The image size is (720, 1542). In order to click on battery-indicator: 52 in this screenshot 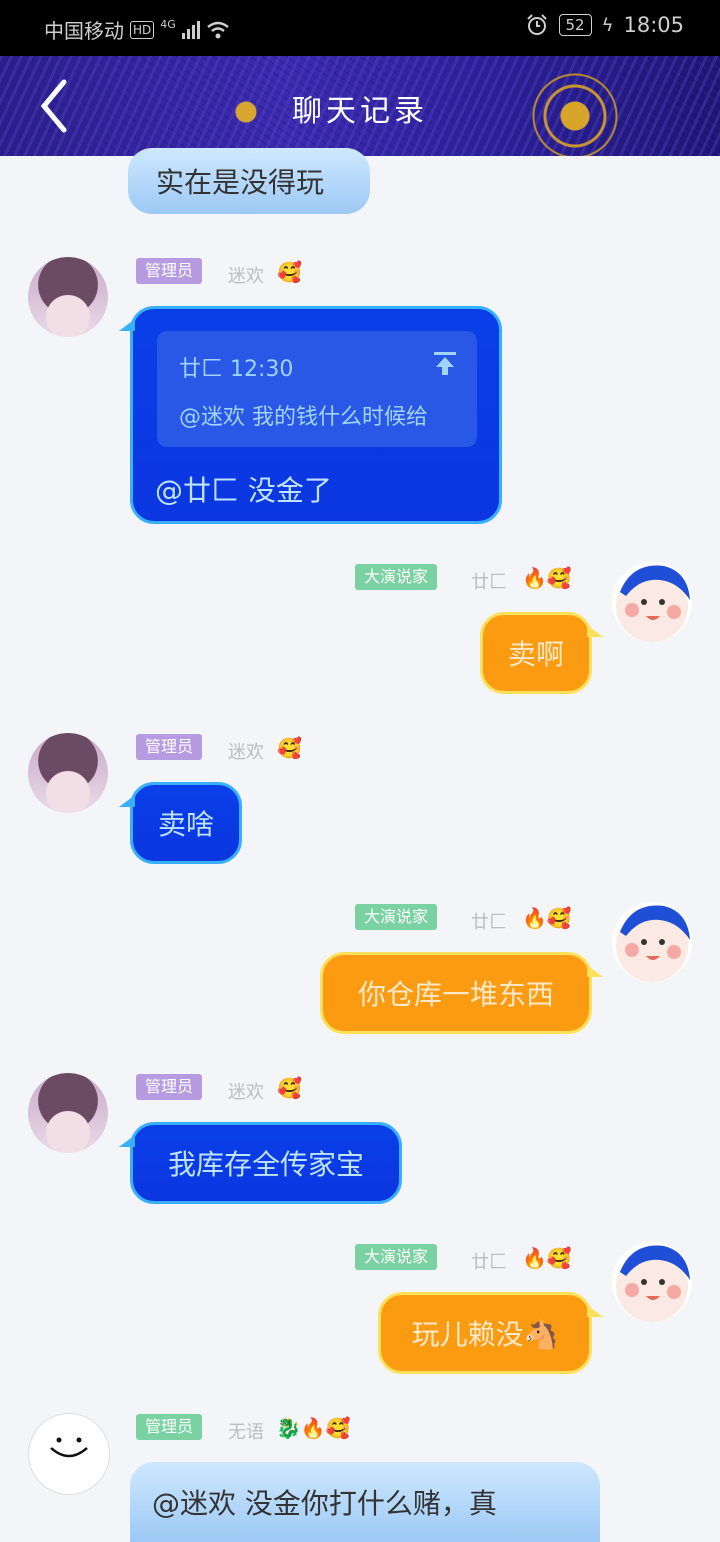, I will do `click(575, 25)`.